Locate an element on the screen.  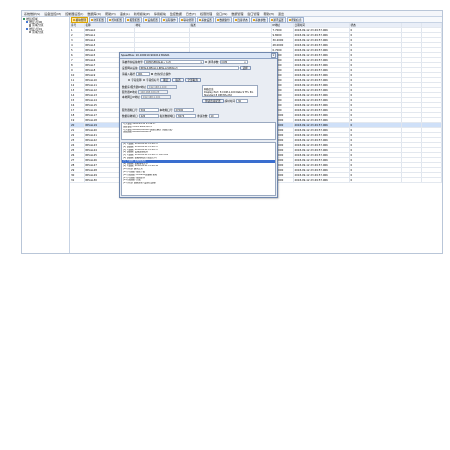
apply-button: 确定 is located at coordinates (166, 80).